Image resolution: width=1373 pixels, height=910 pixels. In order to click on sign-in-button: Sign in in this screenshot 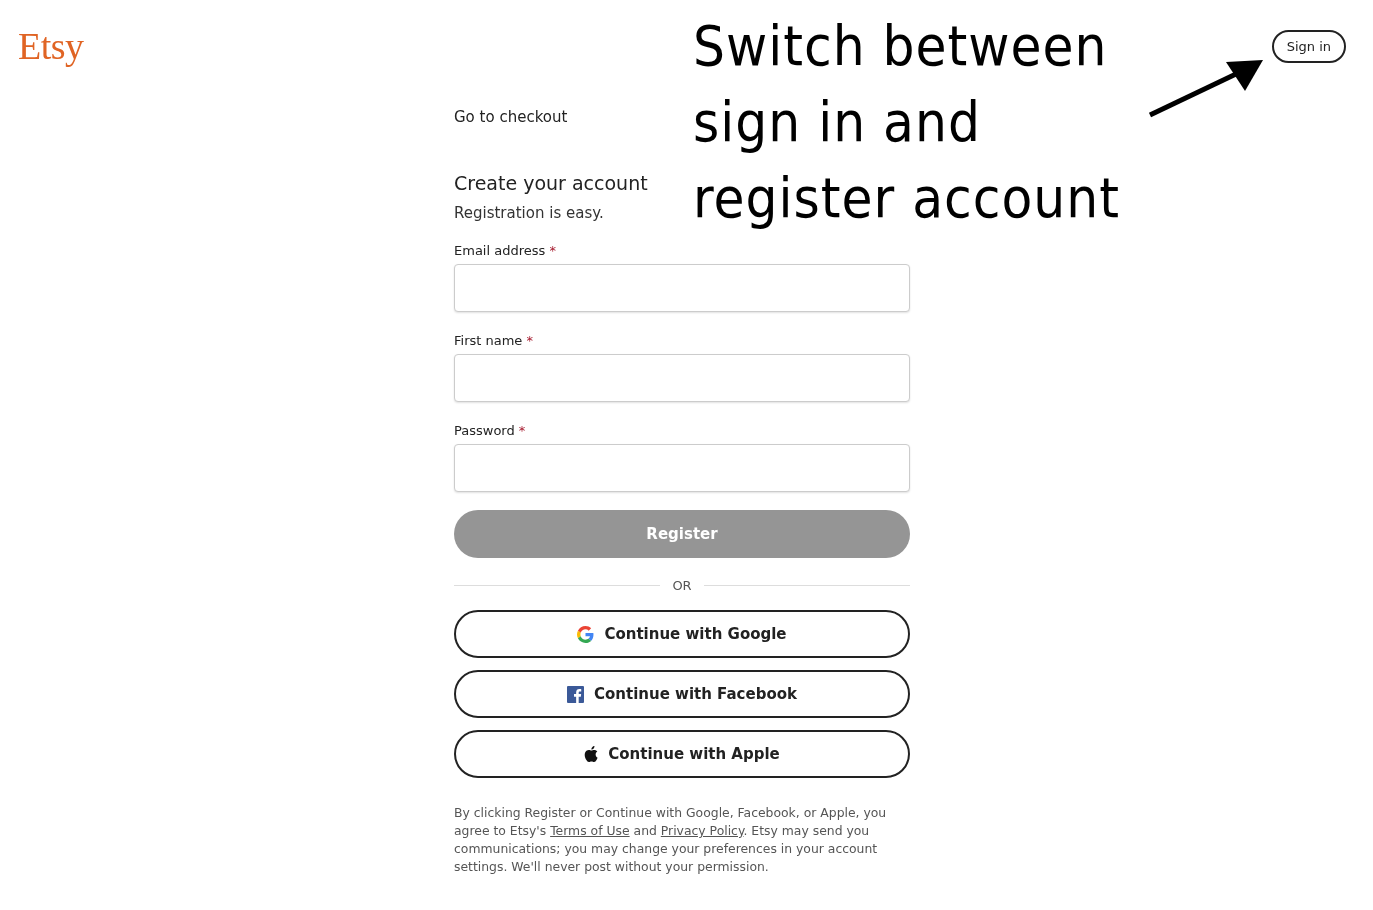, I will do `click(1308, 46)`.